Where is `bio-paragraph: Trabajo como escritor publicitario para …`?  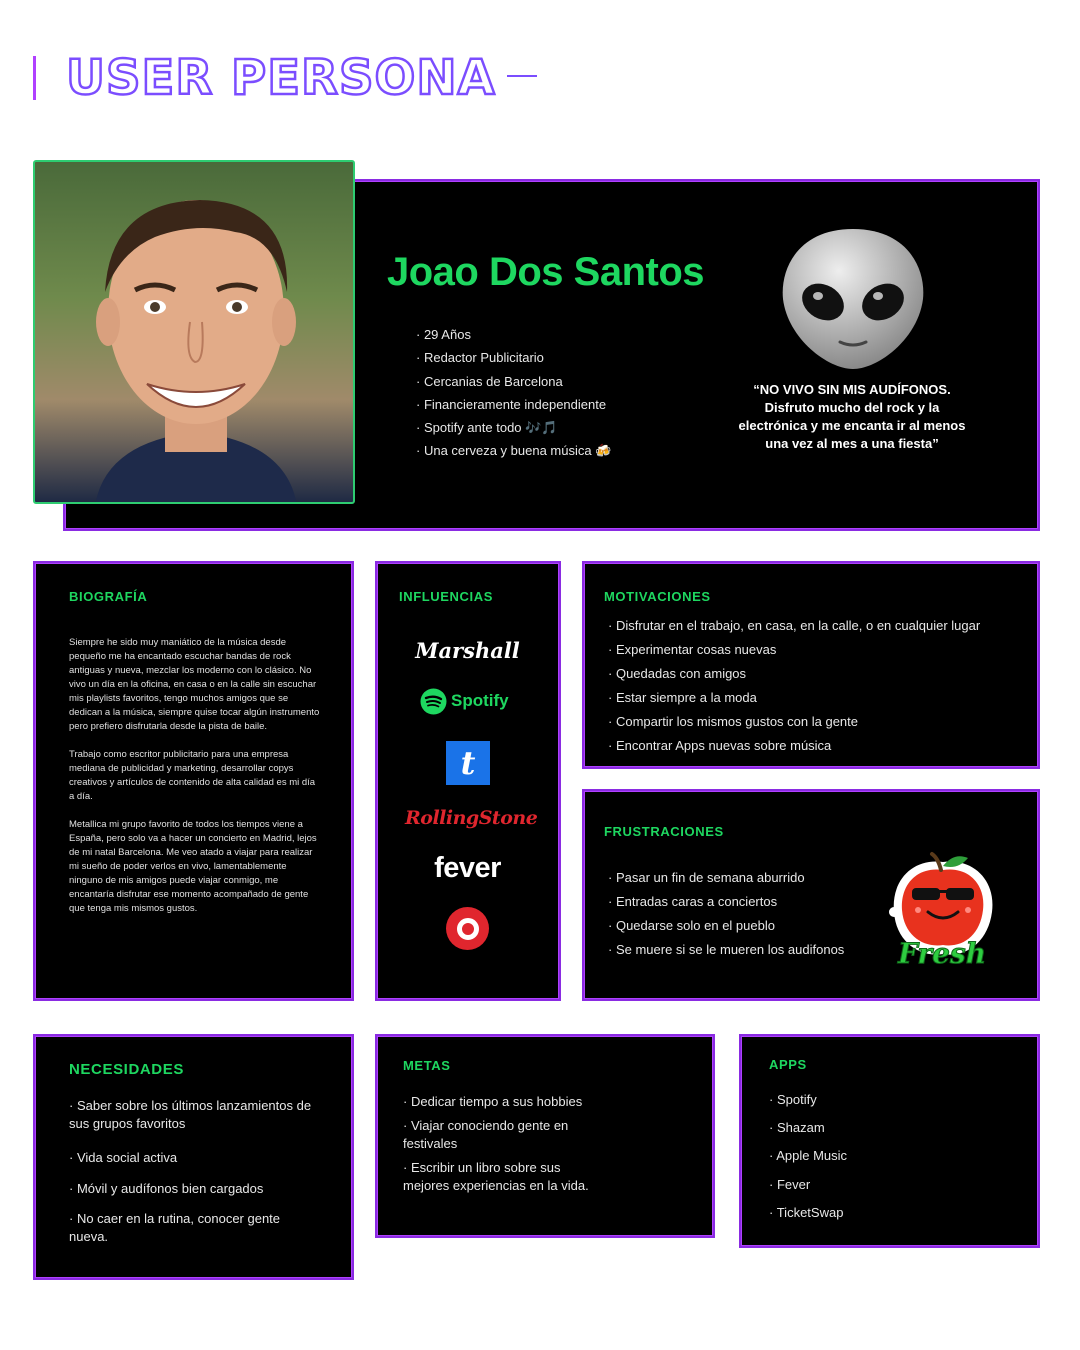 bio-paragraph: Trabajo como escritor publicitario para … is located at coordinates (192, 775).